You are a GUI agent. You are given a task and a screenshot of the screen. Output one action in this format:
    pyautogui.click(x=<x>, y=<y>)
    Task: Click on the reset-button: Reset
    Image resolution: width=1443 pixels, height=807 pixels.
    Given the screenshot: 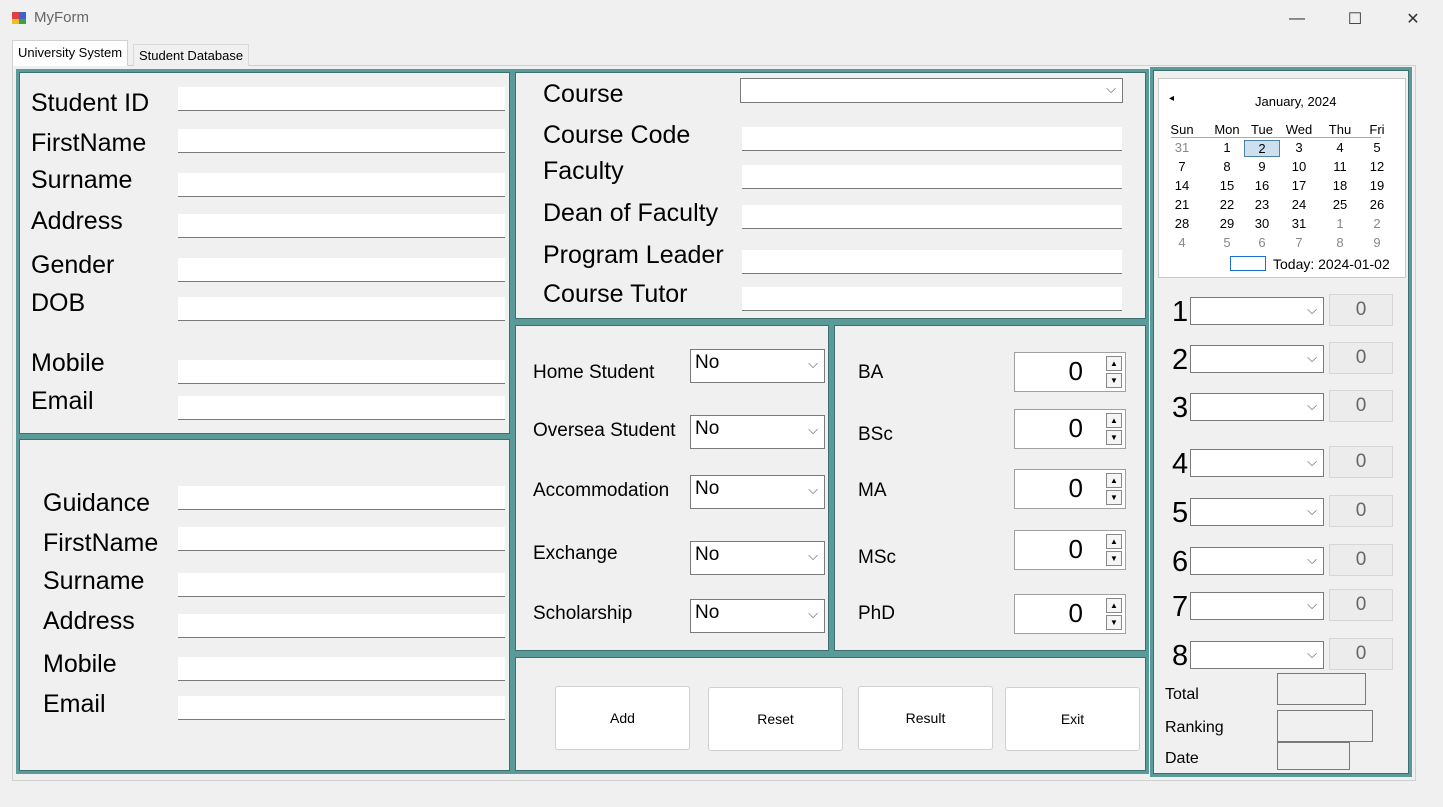 What is the action you would take?
    pyautogui.click(x=775, y=719)
    